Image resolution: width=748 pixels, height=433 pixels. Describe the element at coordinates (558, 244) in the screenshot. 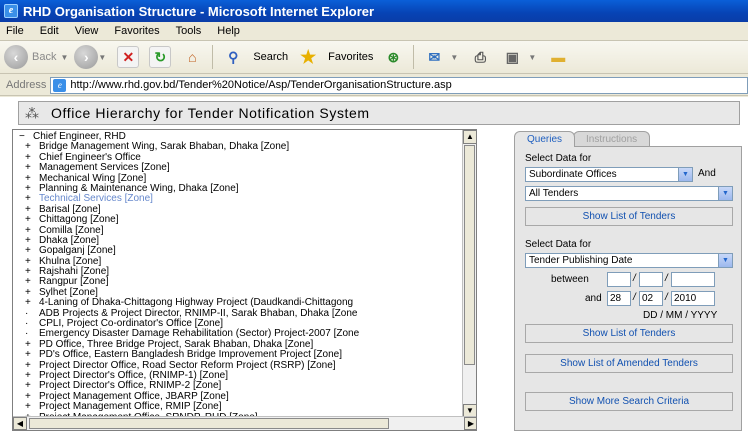

I see `select-data-label-2: Select Data for` at that location.